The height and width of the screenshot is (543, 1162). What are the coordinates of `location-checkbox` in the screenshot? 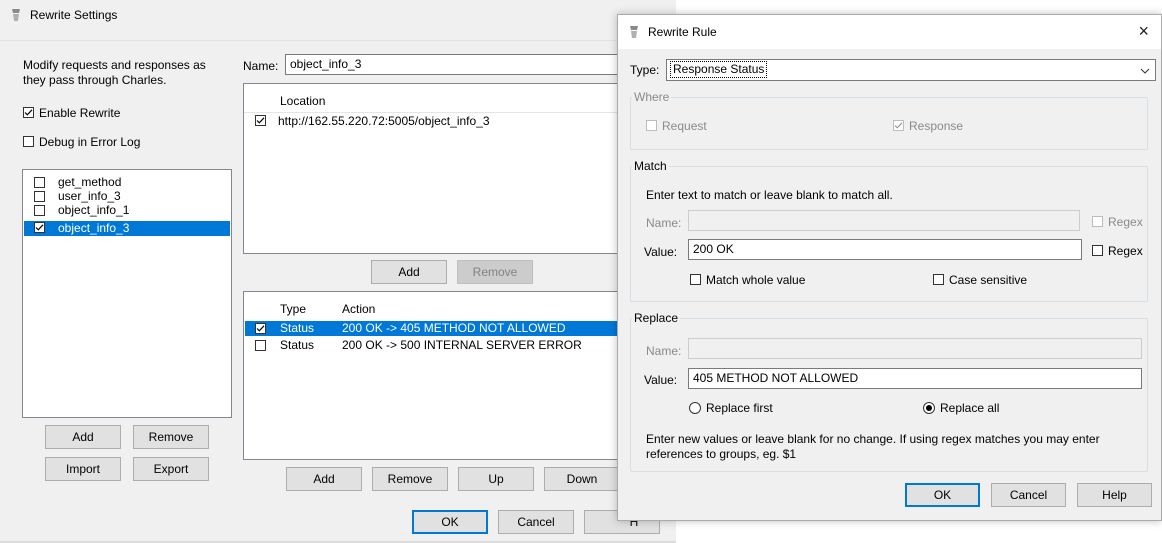 It's located at (260, 120).